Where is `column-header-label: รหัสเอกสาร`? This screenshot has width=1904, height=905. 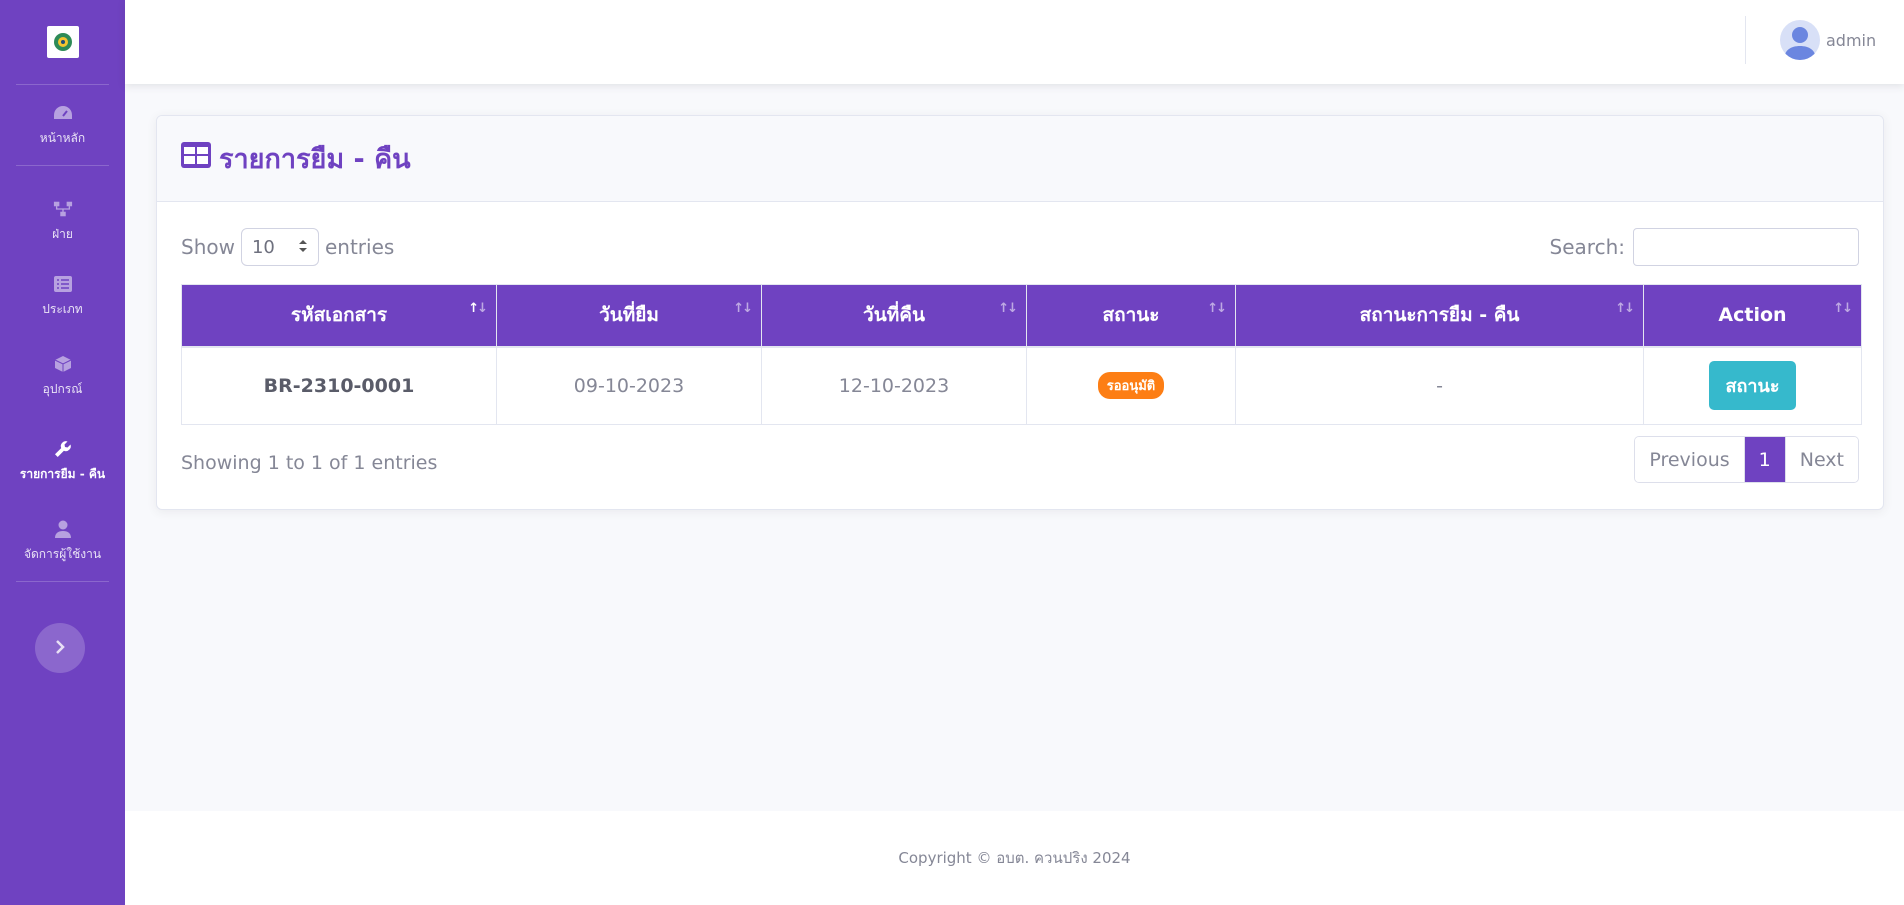 column-header-label: รหัสเอกสาร is located at coordinates (339, 315).